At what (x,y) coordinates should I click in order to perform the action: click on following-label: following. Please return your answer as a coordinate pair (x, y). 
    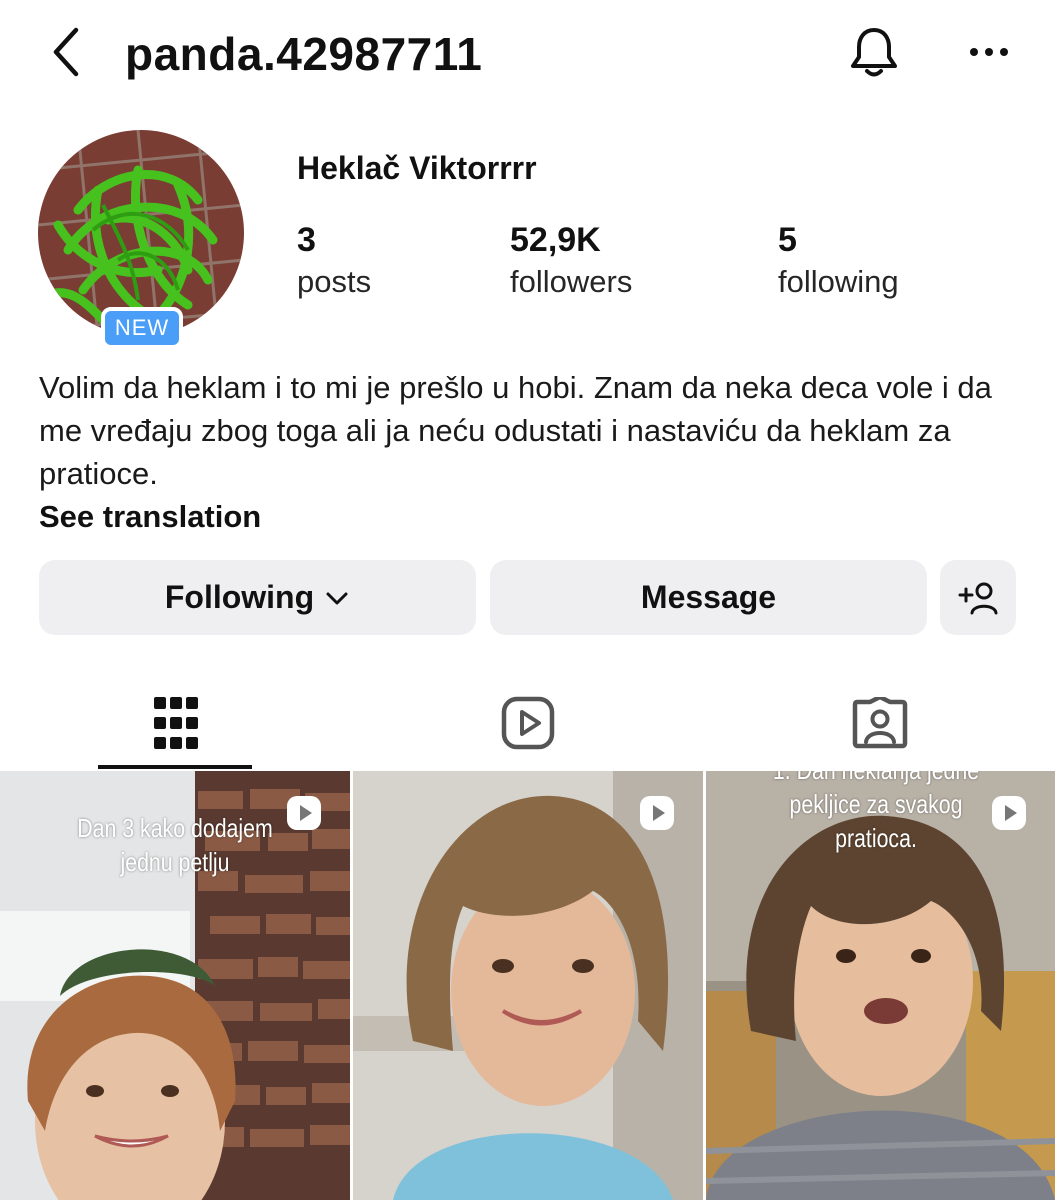
    Looking at the image, I should click on (838, 281).